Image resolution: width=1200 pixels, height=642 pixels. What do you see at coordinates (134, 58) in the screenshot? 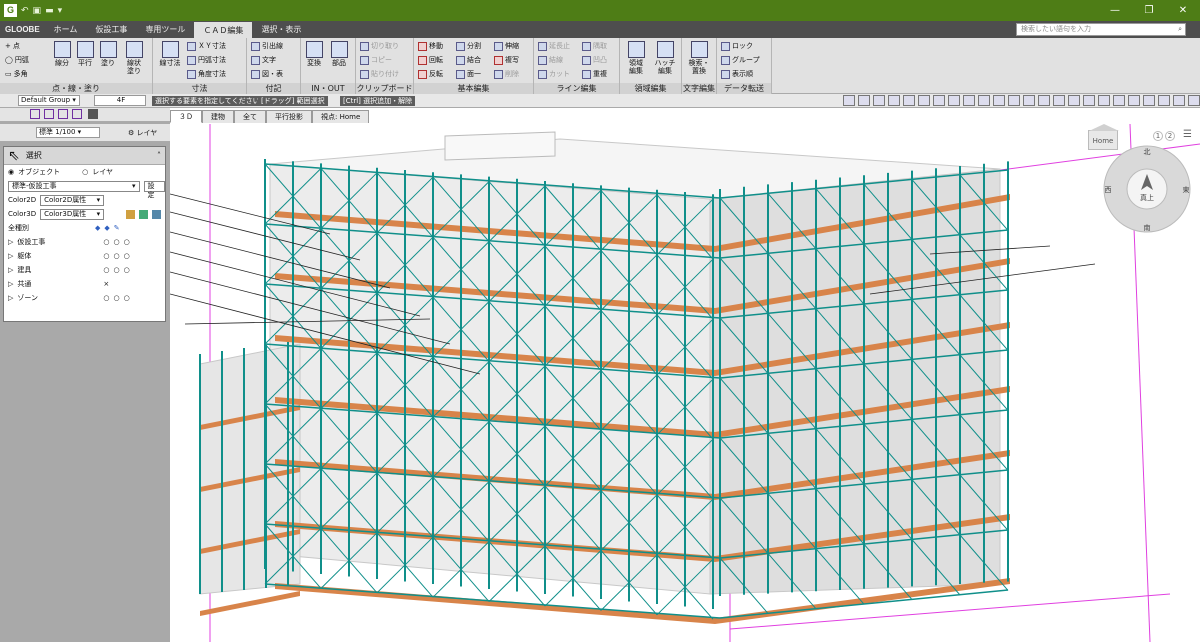
I see `line-fill-button: 線状 塗り` at bounding box center [134, 58].